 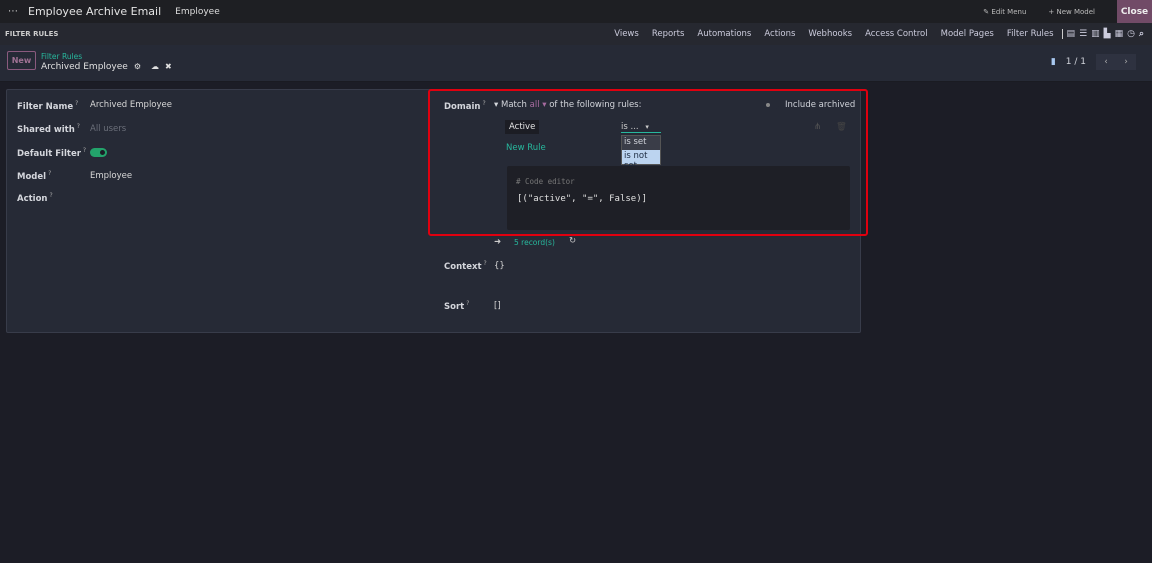 What do you see at coordinates (131, 105) in the screenshot?
I see `filter-name-field: Archived Employee` at bounding box center [131, 105].